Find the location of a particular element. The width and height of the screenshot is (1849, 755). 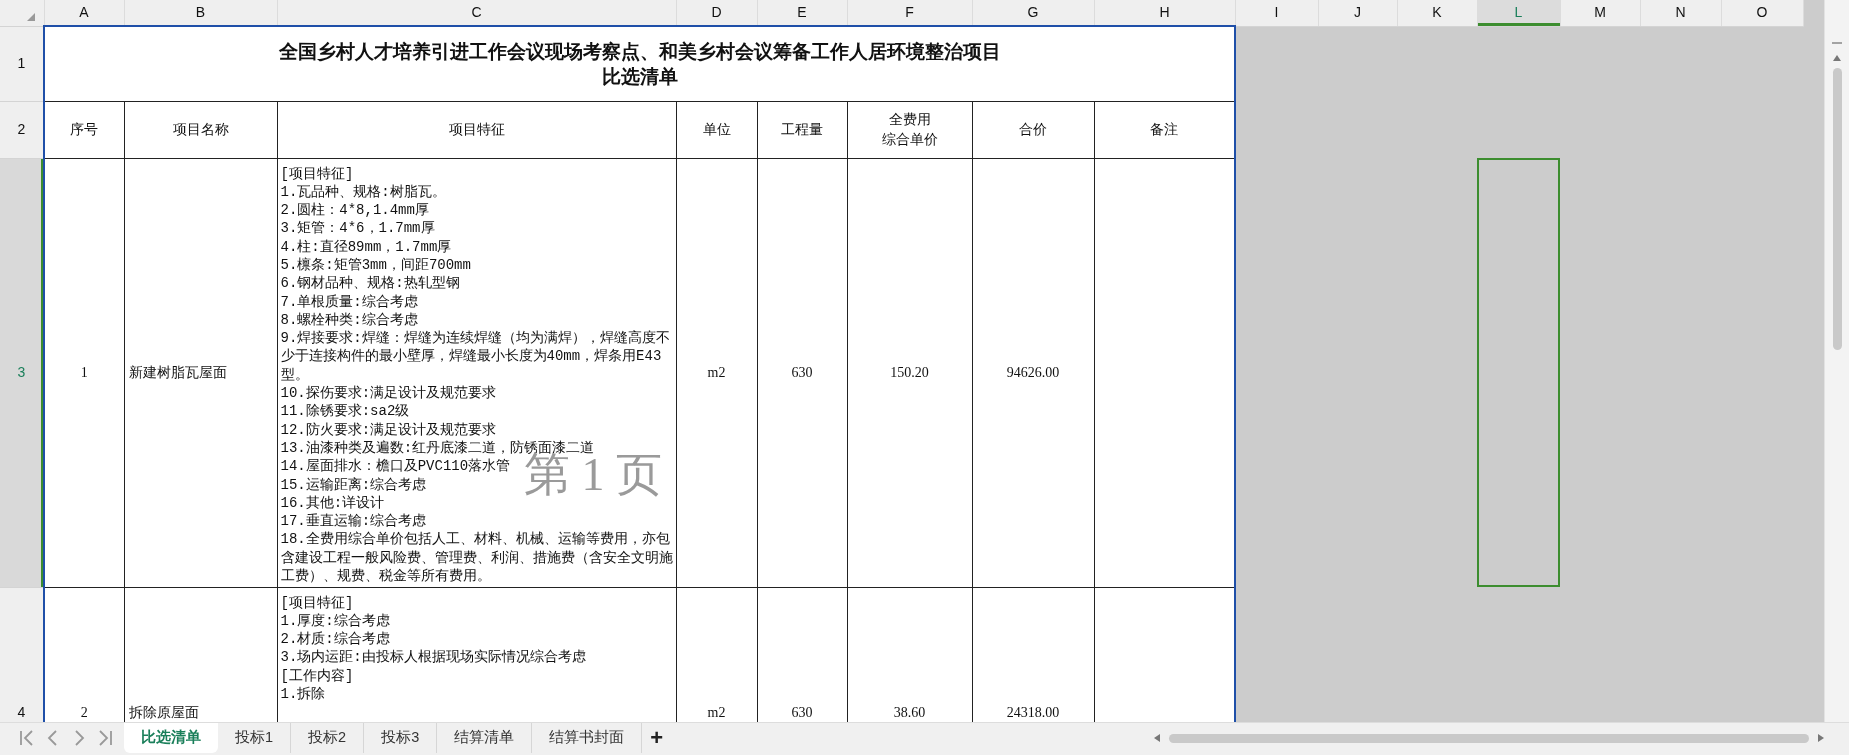

total-price: 94626.00 is located at coordinates (1033, 372).